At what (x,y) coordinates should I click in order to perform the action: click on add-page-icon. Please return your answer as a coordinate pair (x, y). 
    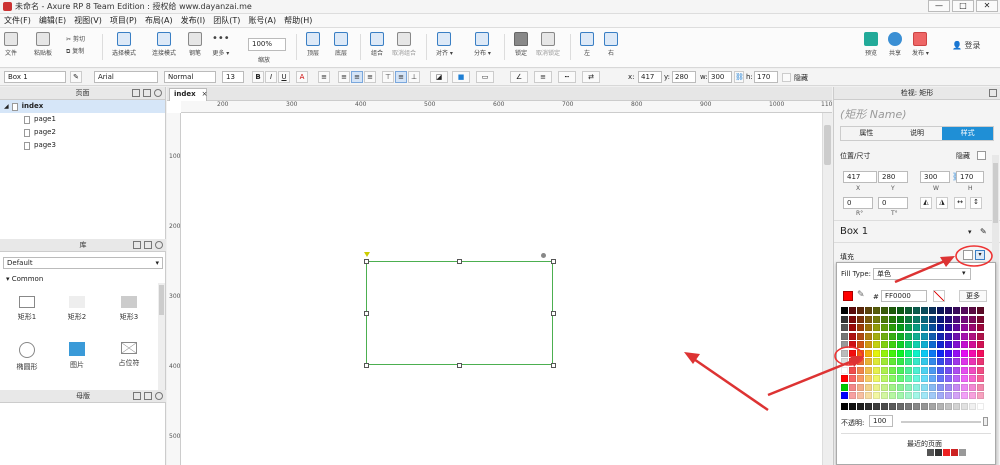
    Looking at the image, I should click on (136, 93).